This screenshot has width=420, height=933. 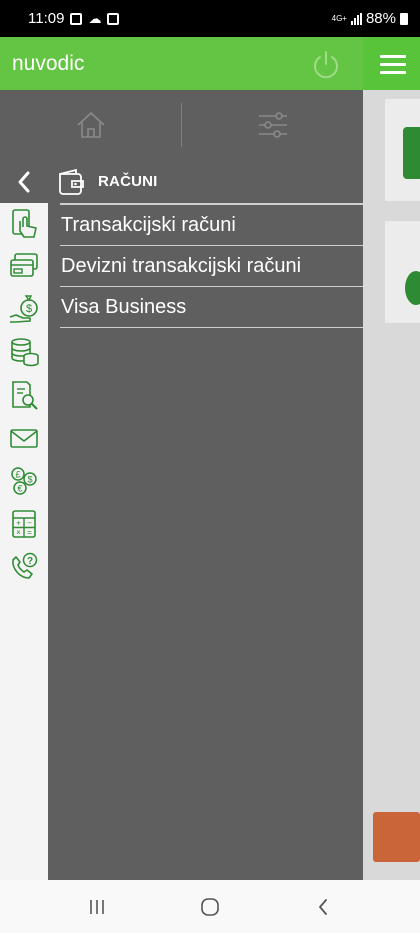 I want to click on home-icon, so click(x=90, y=124).